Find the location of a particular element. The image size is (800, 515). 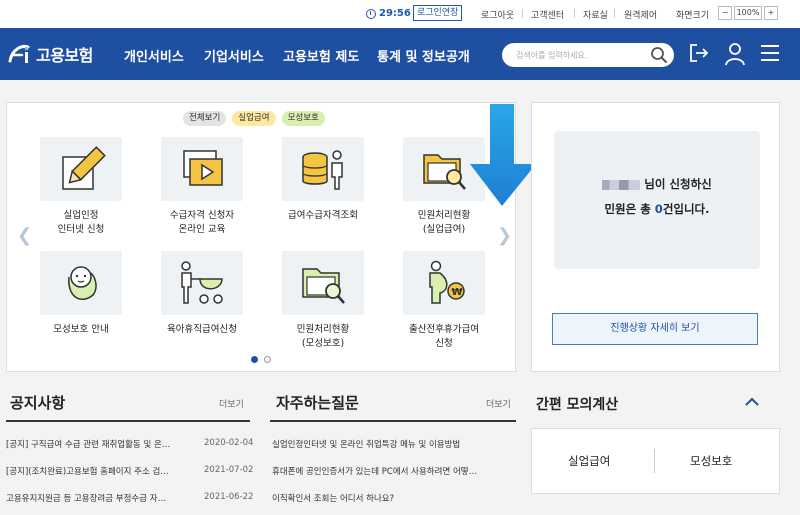

clock-icon is located at coordinates (371, 13).